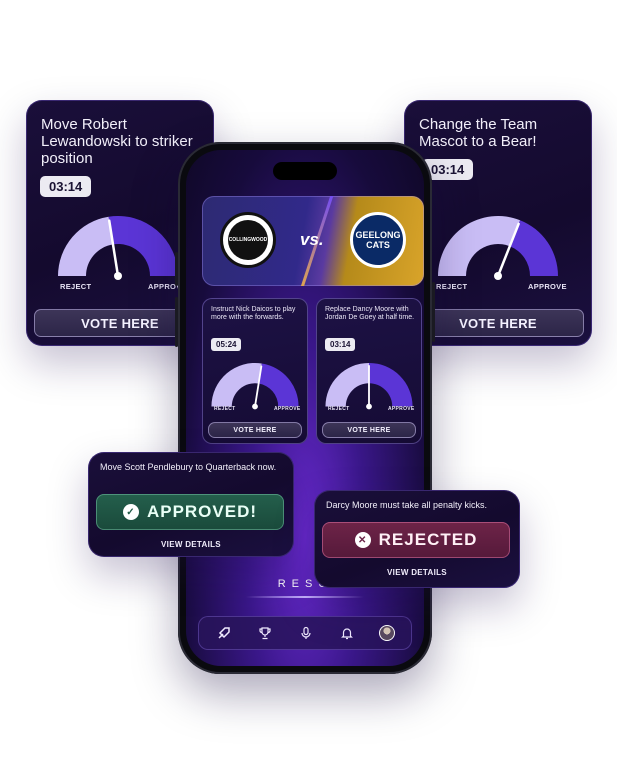 This screenshot has width=617, height=760. I want to click on bottom-tab-bar, so click(305, 633).